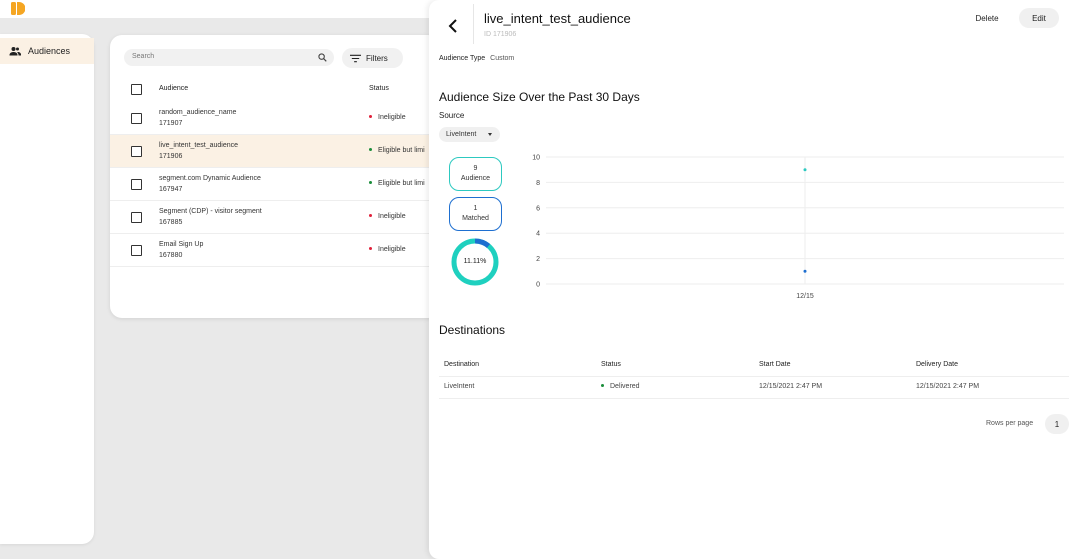 This screenshot has width=1080, height=559. I want to click on y-tick-label: 2, so click(538, 259).